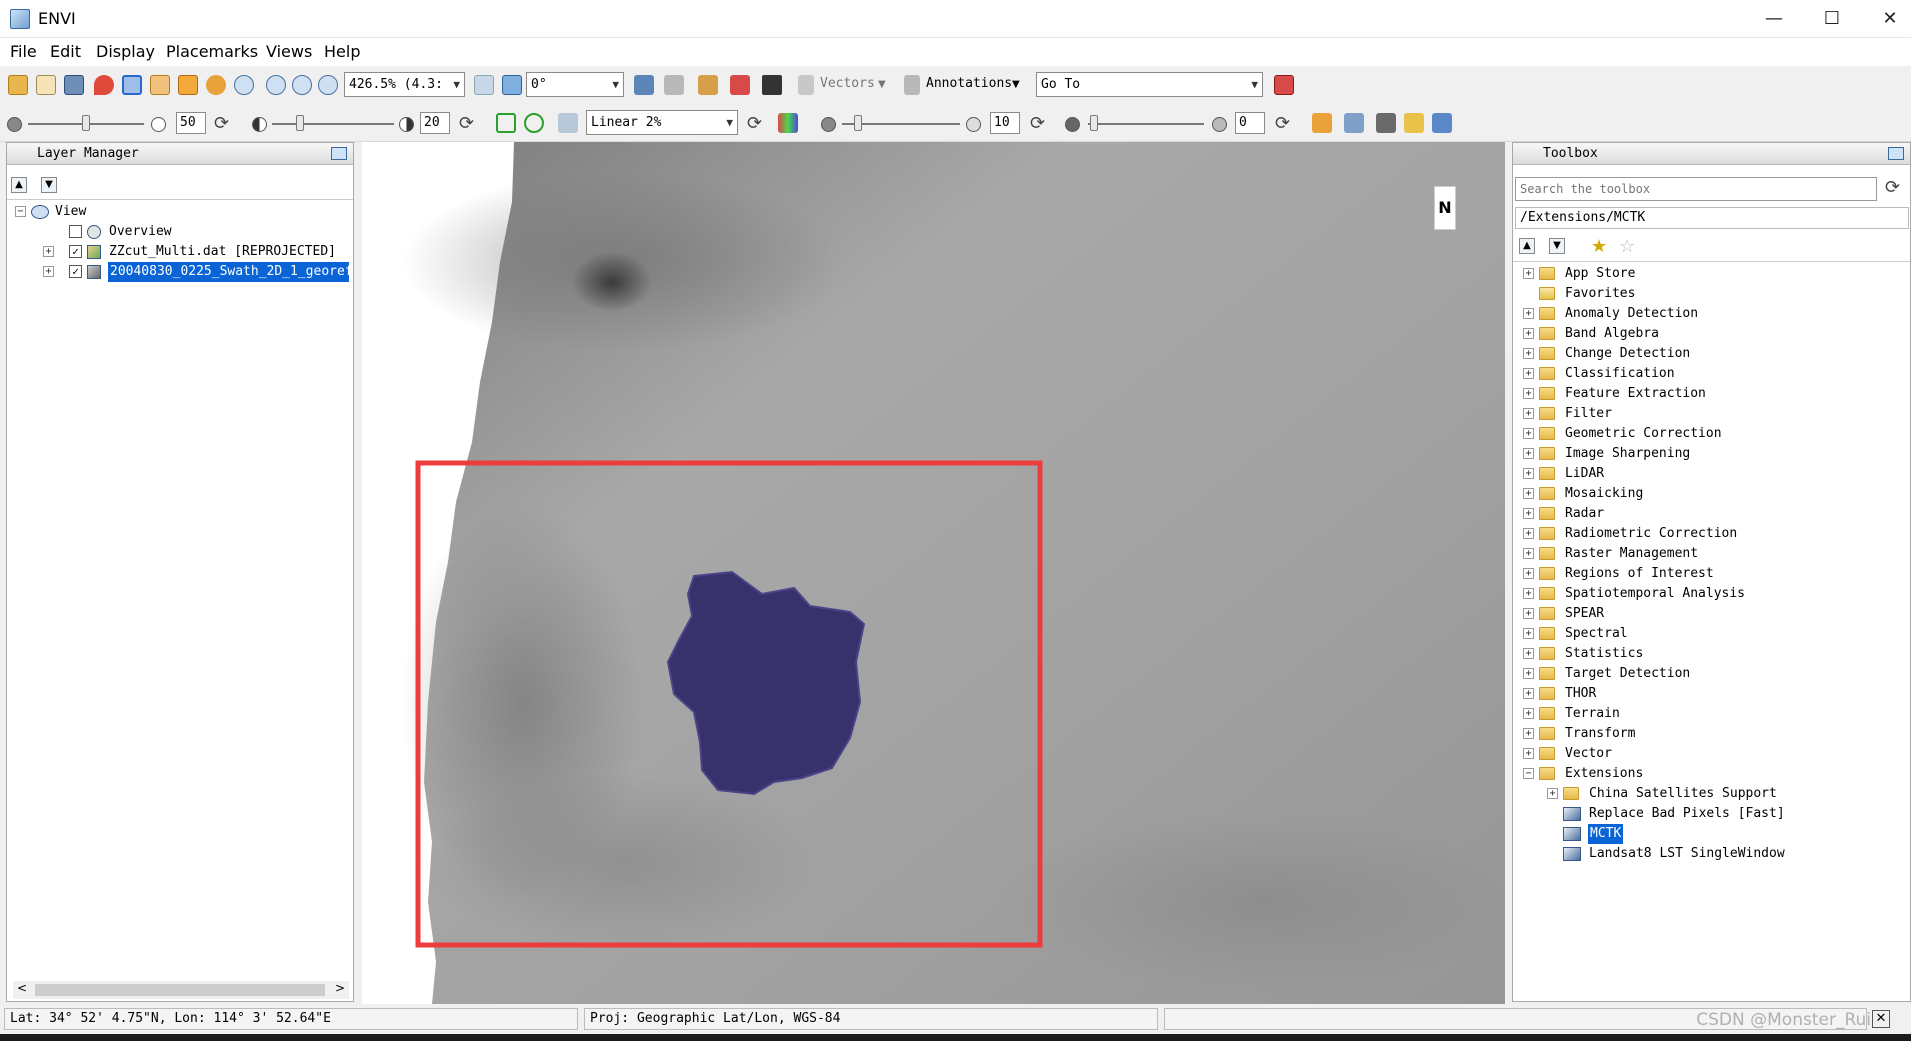  What do you see at coordinates (484, 85) in the screenshot?
I see `rotate-north-icon` at bounding box center [484, 85].